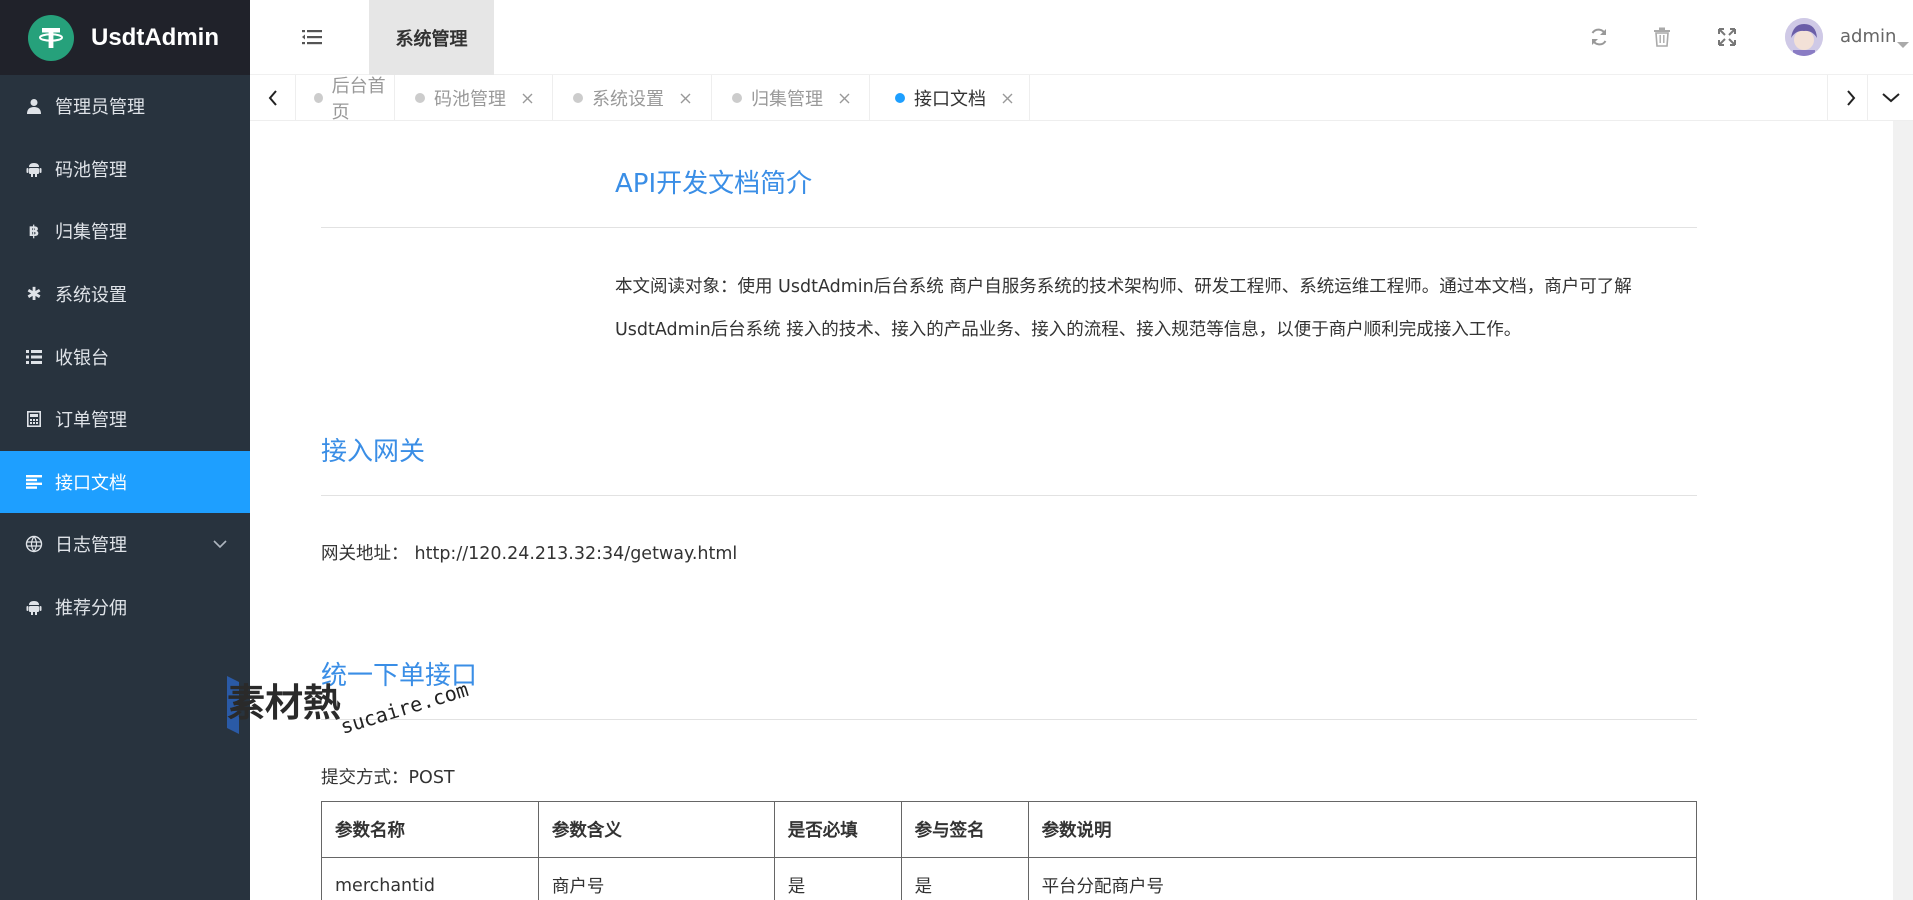  What do you see at coordinates (82, 358) in the screenshot?
I see `sidebar-item-label: 收银台` at bounding box center [82, 358].